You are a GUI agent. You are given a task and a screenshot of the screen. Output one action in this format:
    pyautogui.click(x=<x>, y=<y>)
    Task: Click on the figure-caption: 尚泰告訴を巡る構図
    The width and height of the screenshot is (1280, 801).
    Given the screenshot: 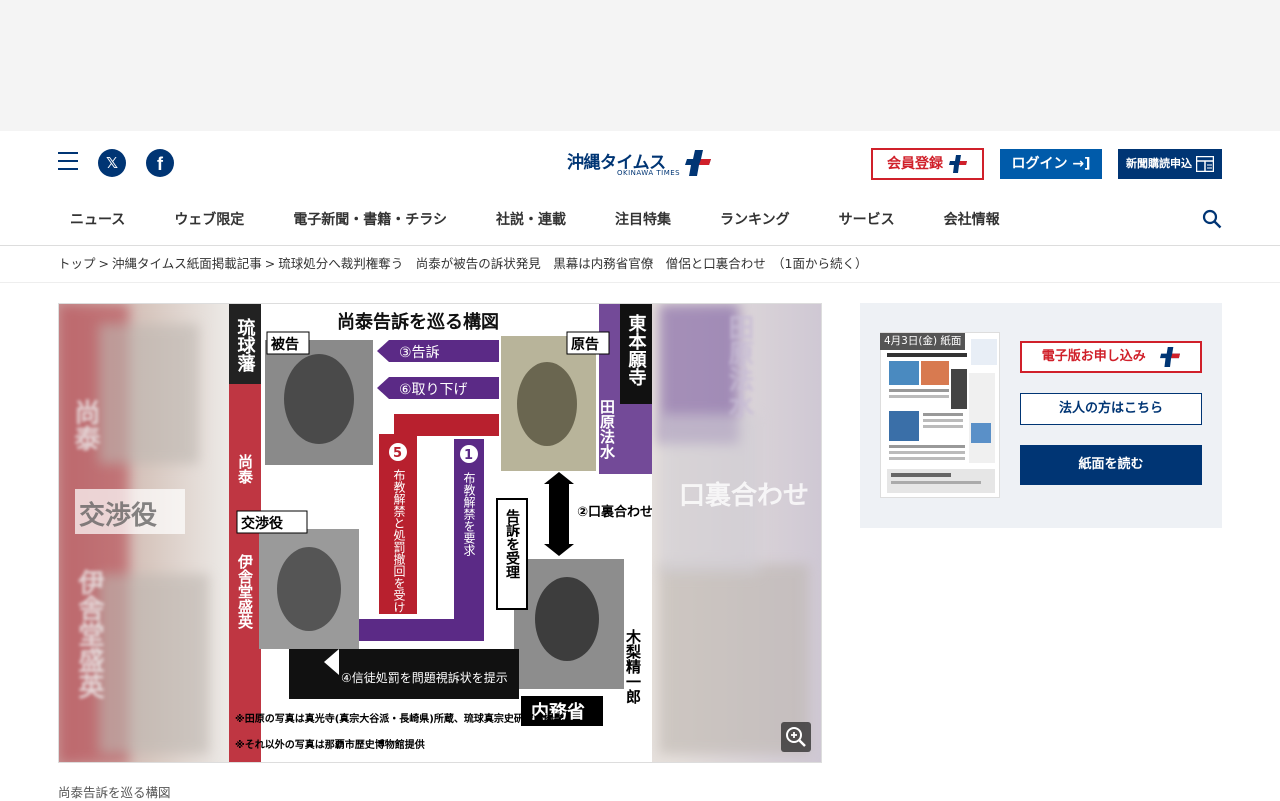 What is the action you would take?
    pyautogui.click(x=114, y=792)
    